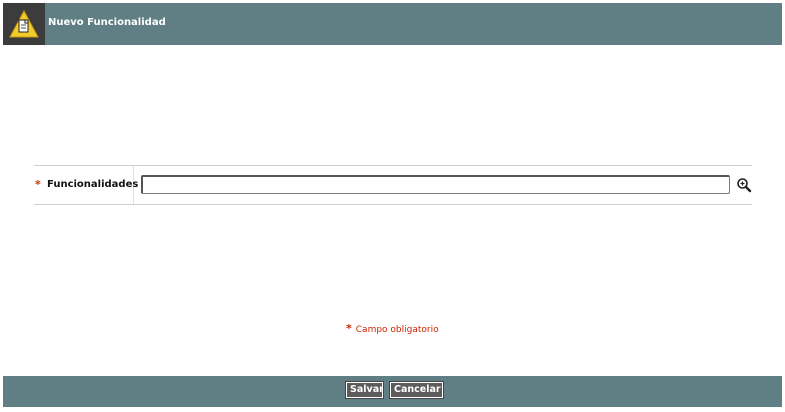  I want to click on form-row-funcionalidades: * Funcionalidades, so click(393, 185).